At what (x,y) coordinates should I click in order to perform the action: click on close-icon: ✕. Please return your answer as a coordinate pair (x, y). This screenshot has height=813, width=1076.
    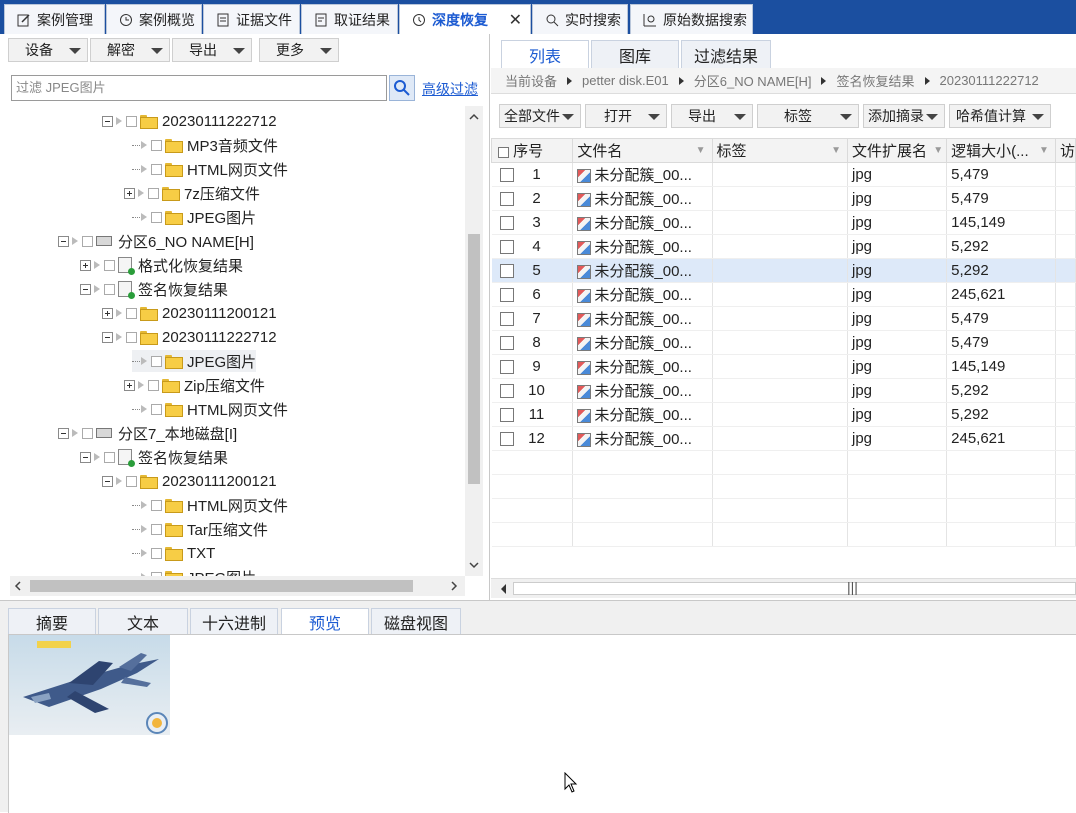
    Looking at the image, I should click on (515, 20).